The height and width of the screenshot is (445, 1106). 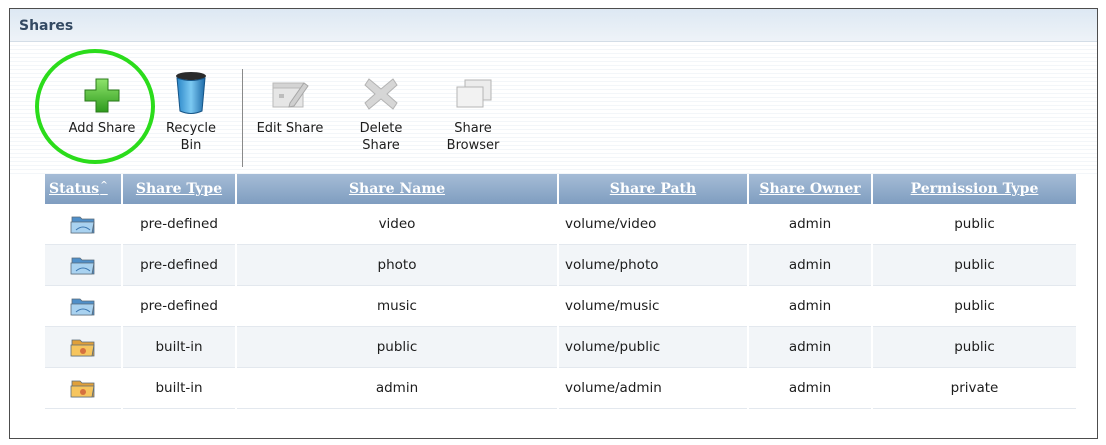 What do you see at coordinates (381, 145) in the screenshot?
I see `delete-share-label-line2: Share` at bounding box center [381, 145].